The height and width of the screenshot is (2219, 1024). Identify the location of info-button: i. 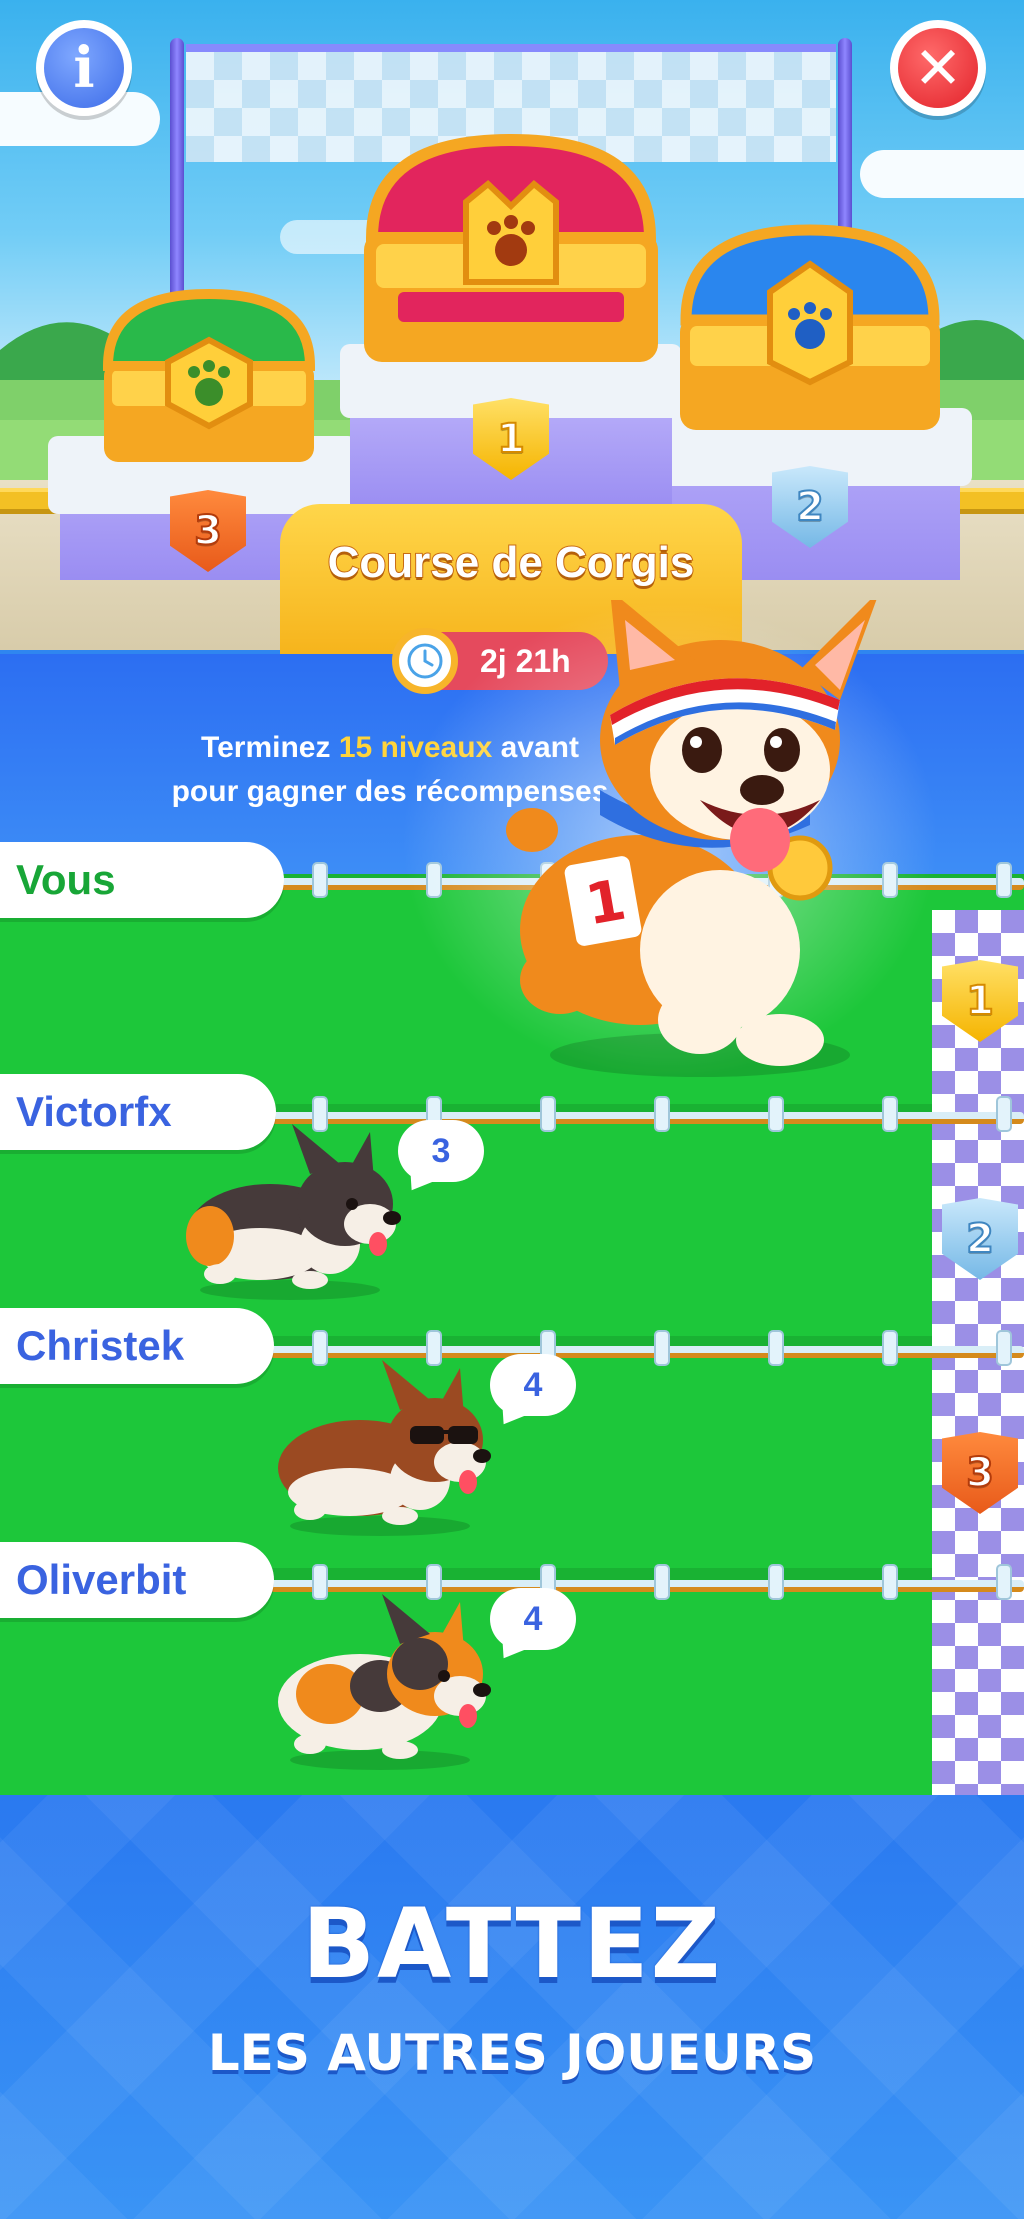
(84, 68).